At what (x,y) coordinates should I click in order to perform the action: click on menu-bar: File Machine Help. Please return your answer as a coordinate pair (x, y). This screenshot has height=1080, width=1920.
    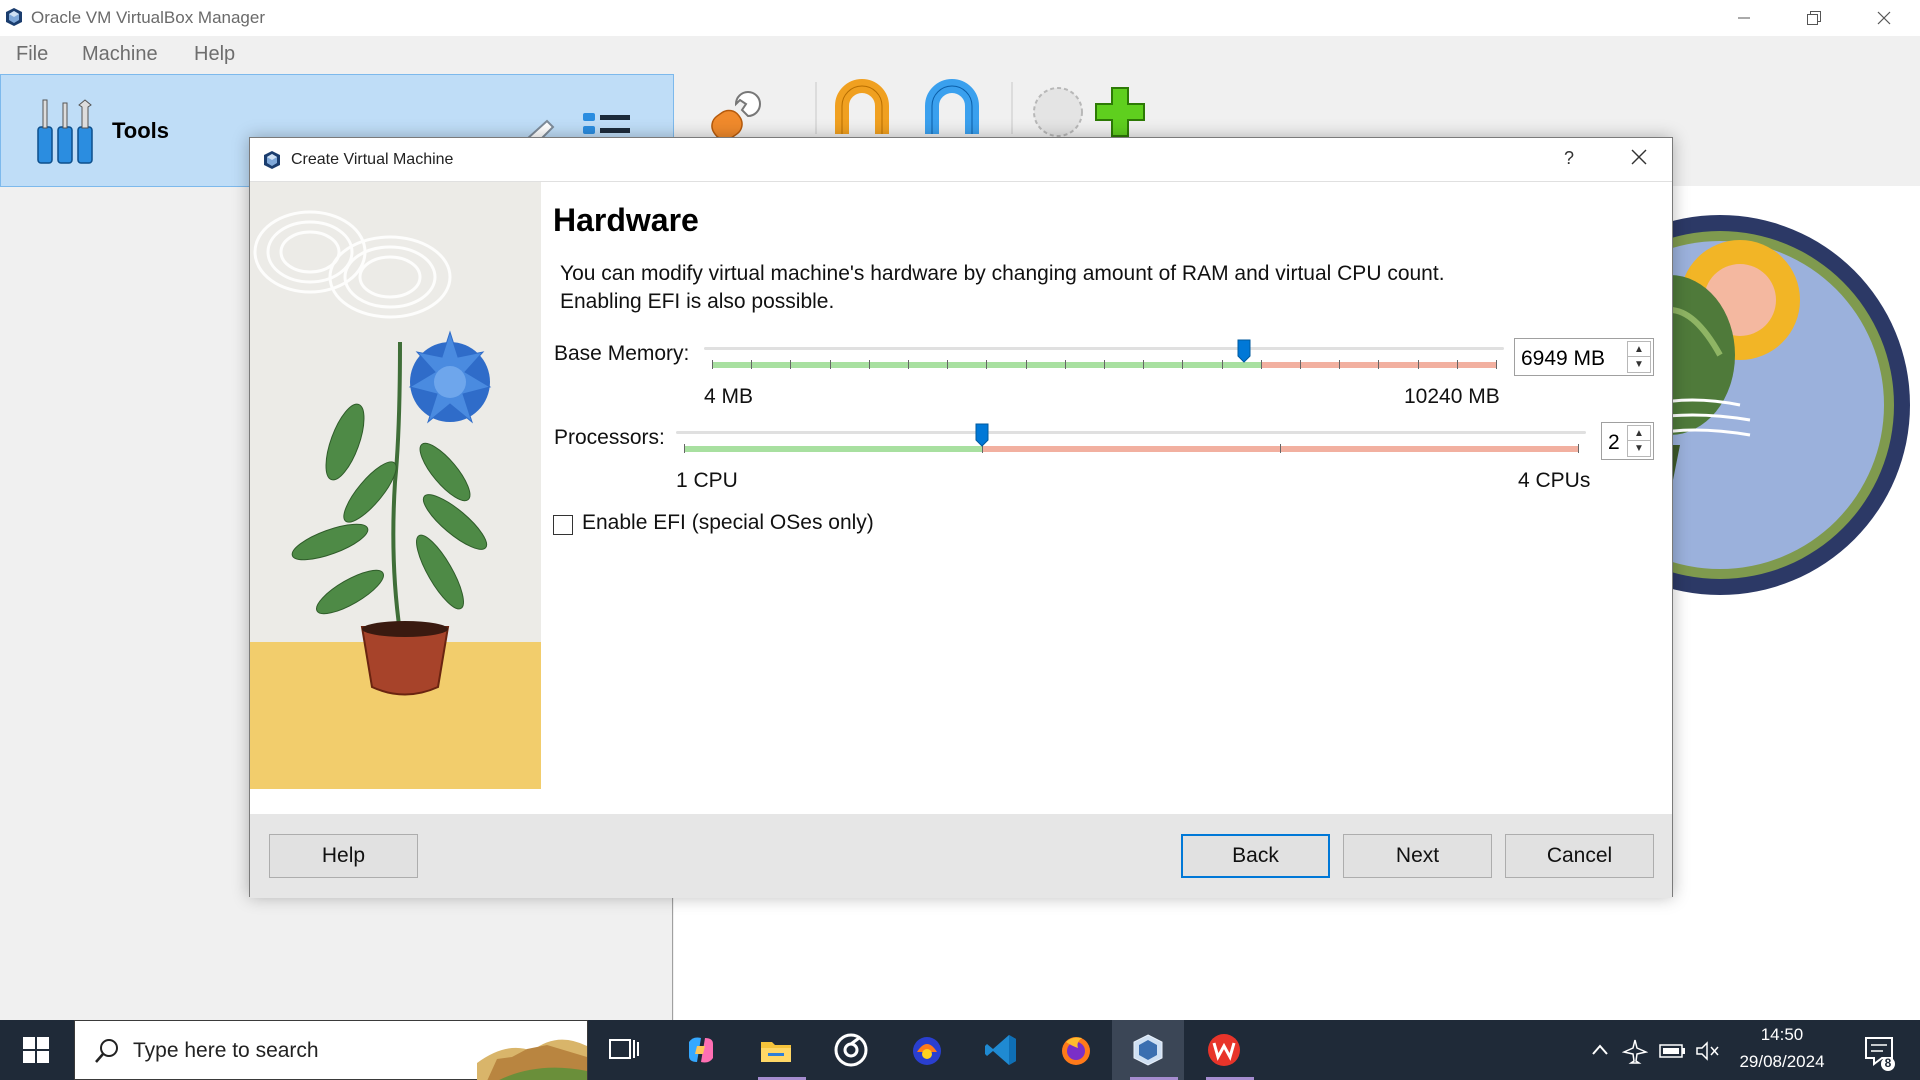
    Looking at the image, I should click on (960, 54).